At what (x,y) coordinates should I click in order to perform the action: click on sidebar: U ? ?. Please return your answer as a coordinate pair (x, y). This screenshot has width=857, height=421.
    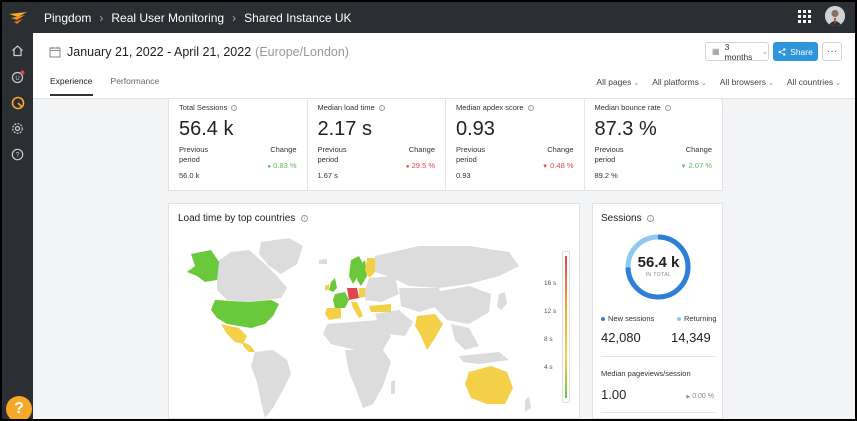
    Looking at the image, I should click on (17, 226).